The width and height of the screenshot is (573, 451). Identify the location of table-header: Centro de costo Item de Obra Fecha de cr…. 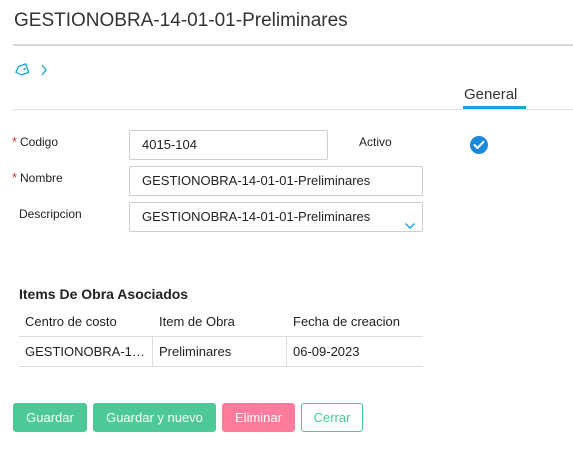
(221, 322).